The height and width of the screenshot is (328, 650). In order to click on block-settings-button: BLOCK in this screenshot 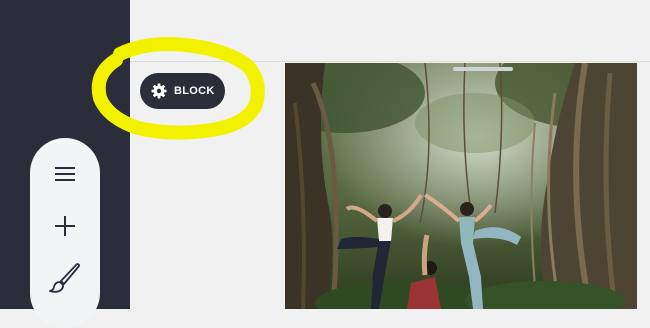, I will do `click(182, 91)`.